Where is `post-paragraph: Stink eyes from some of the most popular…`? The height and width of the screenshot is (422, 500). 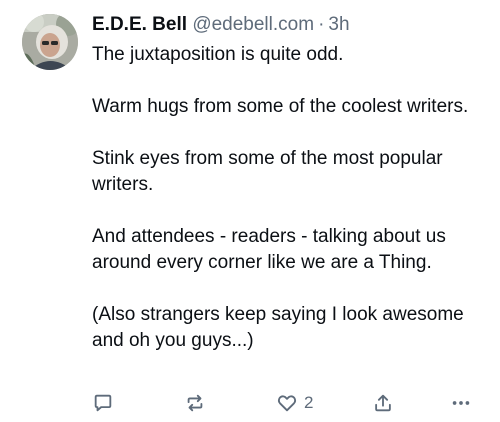 post-paragraph: Stink eyes from some of the most popular… is located at coordinates (267, 171).